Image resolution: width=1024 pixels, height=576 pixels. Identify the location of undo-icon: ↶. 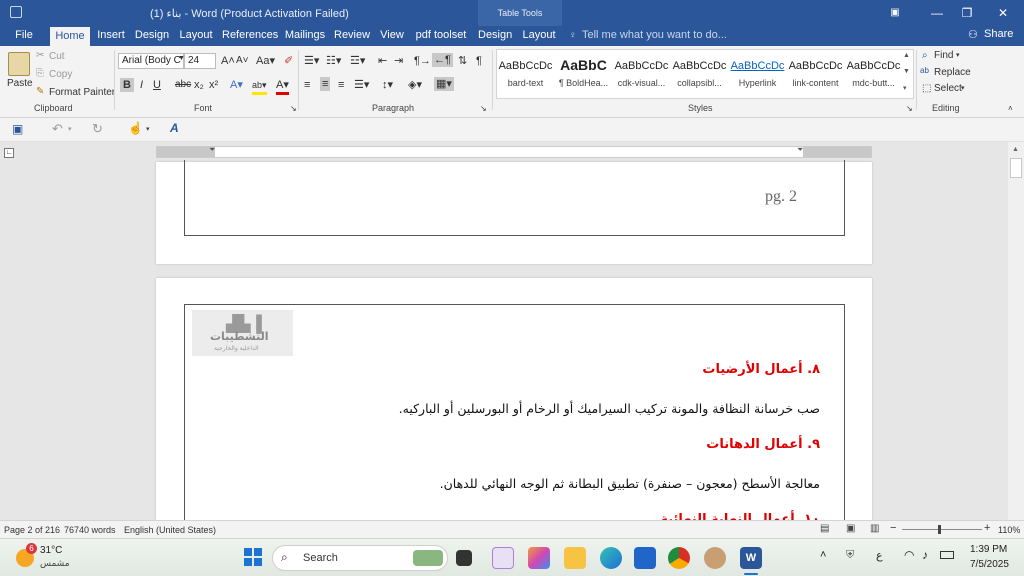
(57, 129).